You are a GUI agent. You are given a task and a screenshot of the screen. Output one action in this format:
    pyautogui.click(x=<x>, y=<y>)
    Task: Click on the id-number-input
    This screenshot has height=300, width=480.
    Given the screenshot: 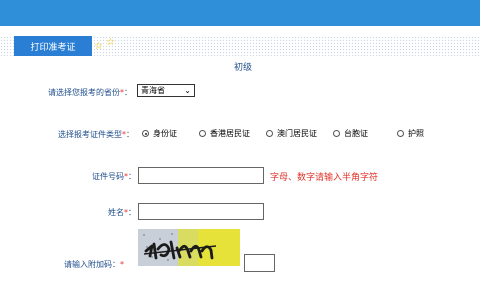 What is the action you would take?
    pyautogui.click(x=201, y=175)
    